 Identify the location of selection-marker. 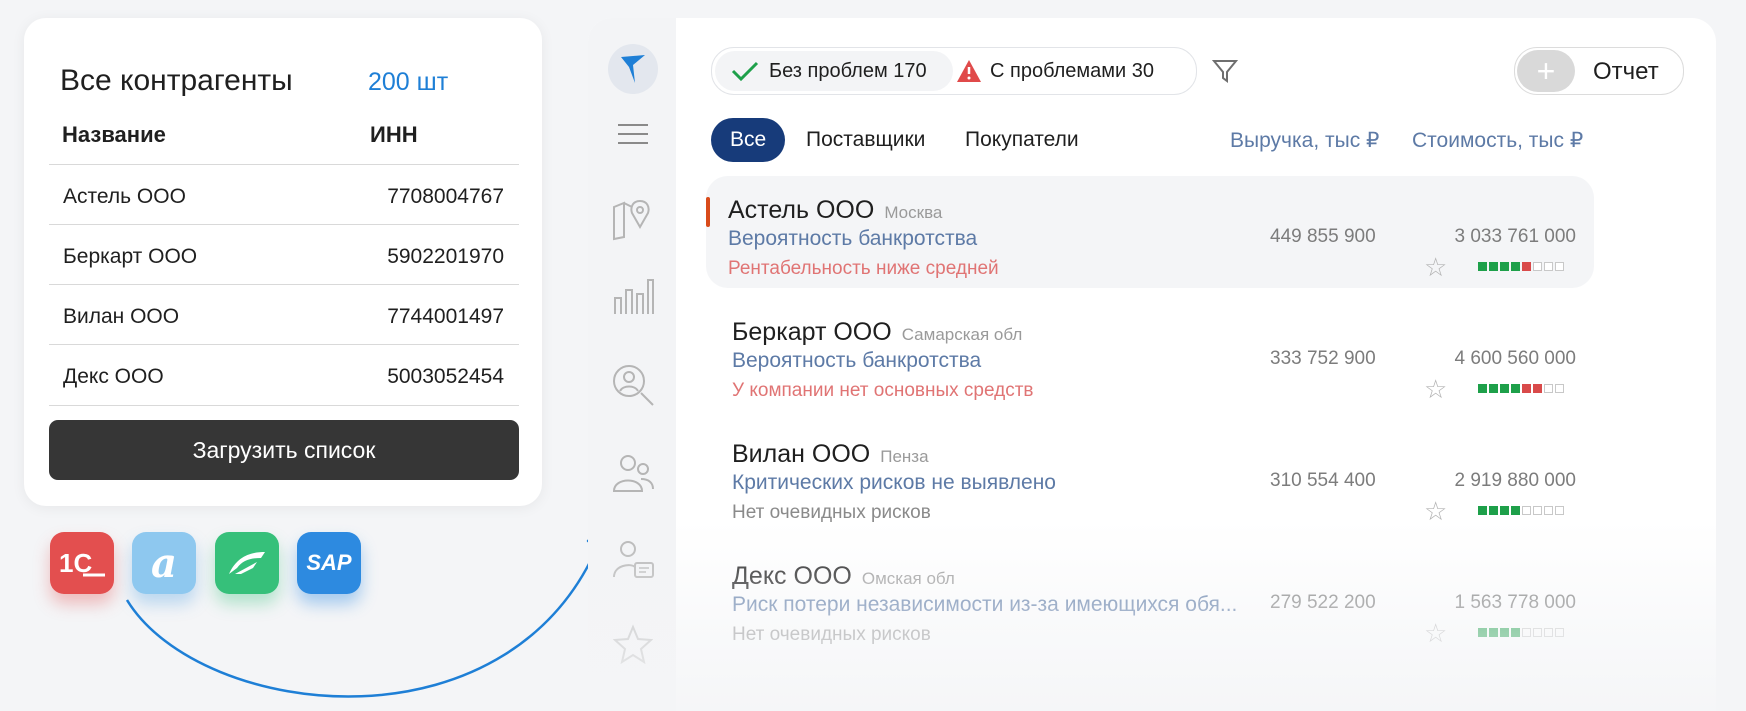
(708, 212).